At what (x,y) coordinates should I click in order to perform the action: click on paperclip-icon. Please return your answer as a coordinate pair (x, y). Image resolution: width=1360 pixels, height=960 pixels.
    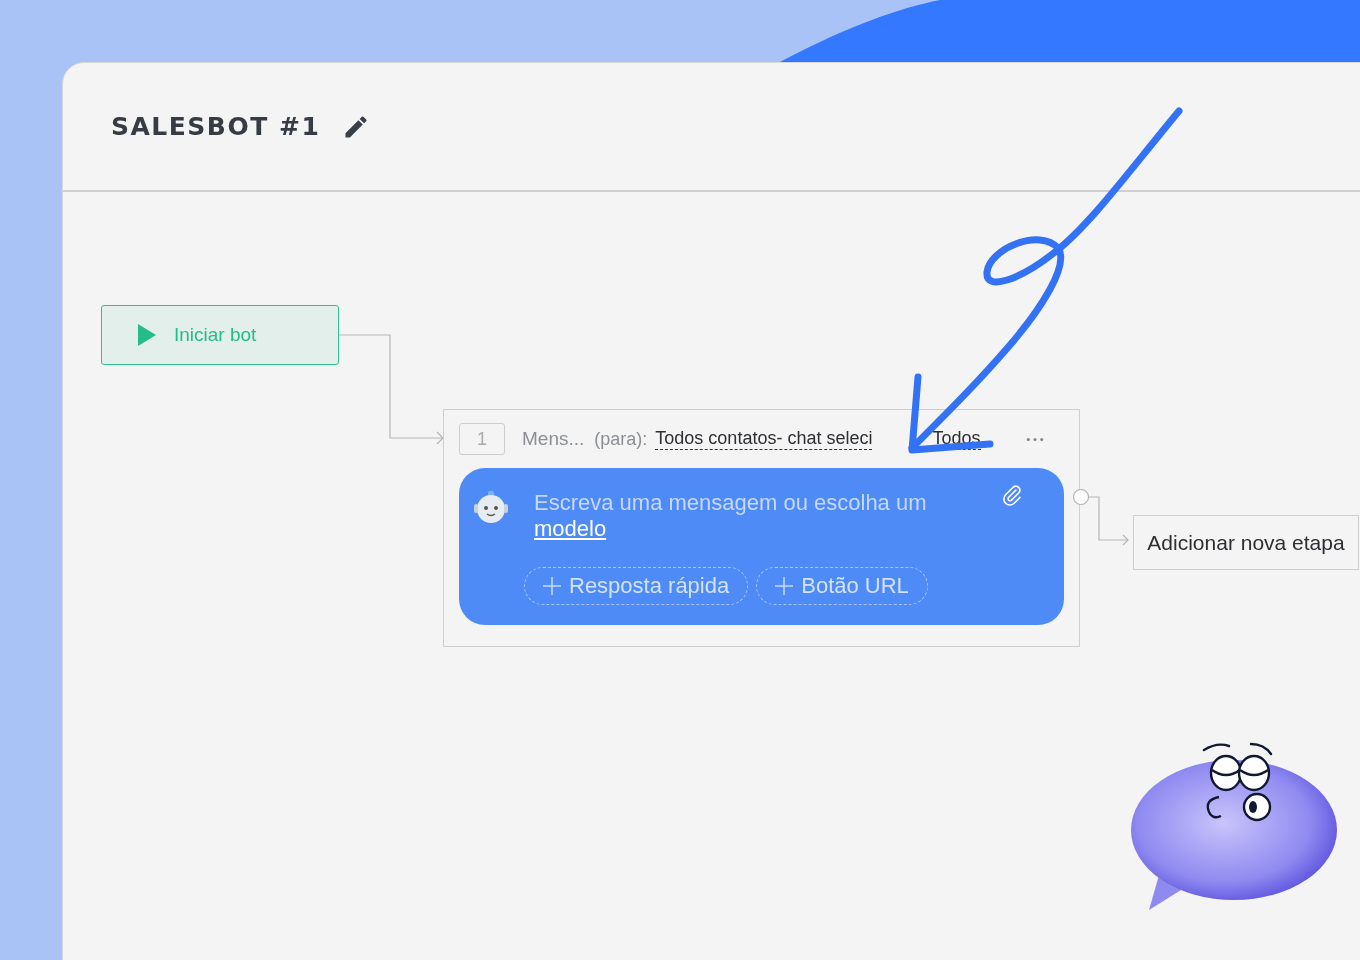
    Looking at the image, I should click on (1012, 496).